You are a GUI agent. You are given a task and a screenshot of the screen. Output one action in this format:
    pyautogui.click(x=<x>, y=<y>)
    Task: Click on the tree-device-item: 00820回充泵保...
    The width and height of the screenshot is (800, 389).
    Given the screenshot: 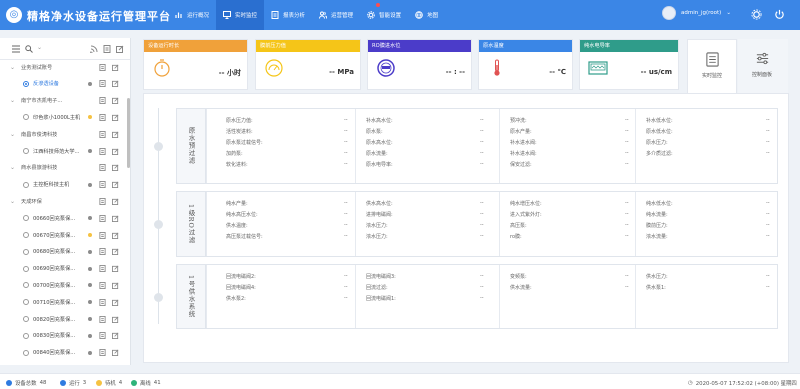 What is the action you would take?
    pyautogui.click(x=63, y=319)
    